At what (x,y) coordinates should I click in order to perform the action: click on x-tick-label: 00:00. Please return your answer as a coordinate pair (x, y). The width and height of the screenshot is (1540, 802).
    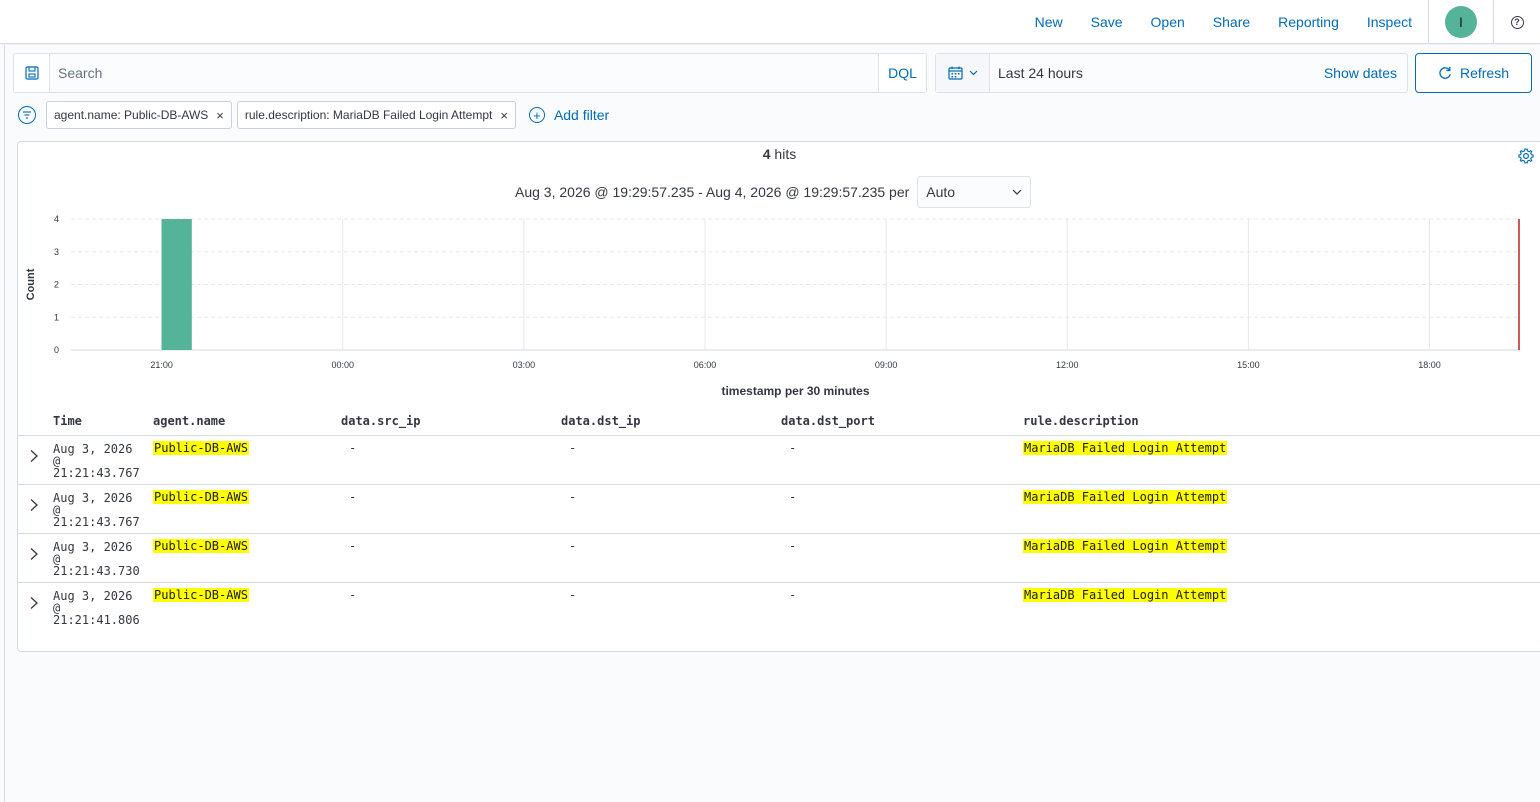
    Looking at the image, I should click on (342, 365).